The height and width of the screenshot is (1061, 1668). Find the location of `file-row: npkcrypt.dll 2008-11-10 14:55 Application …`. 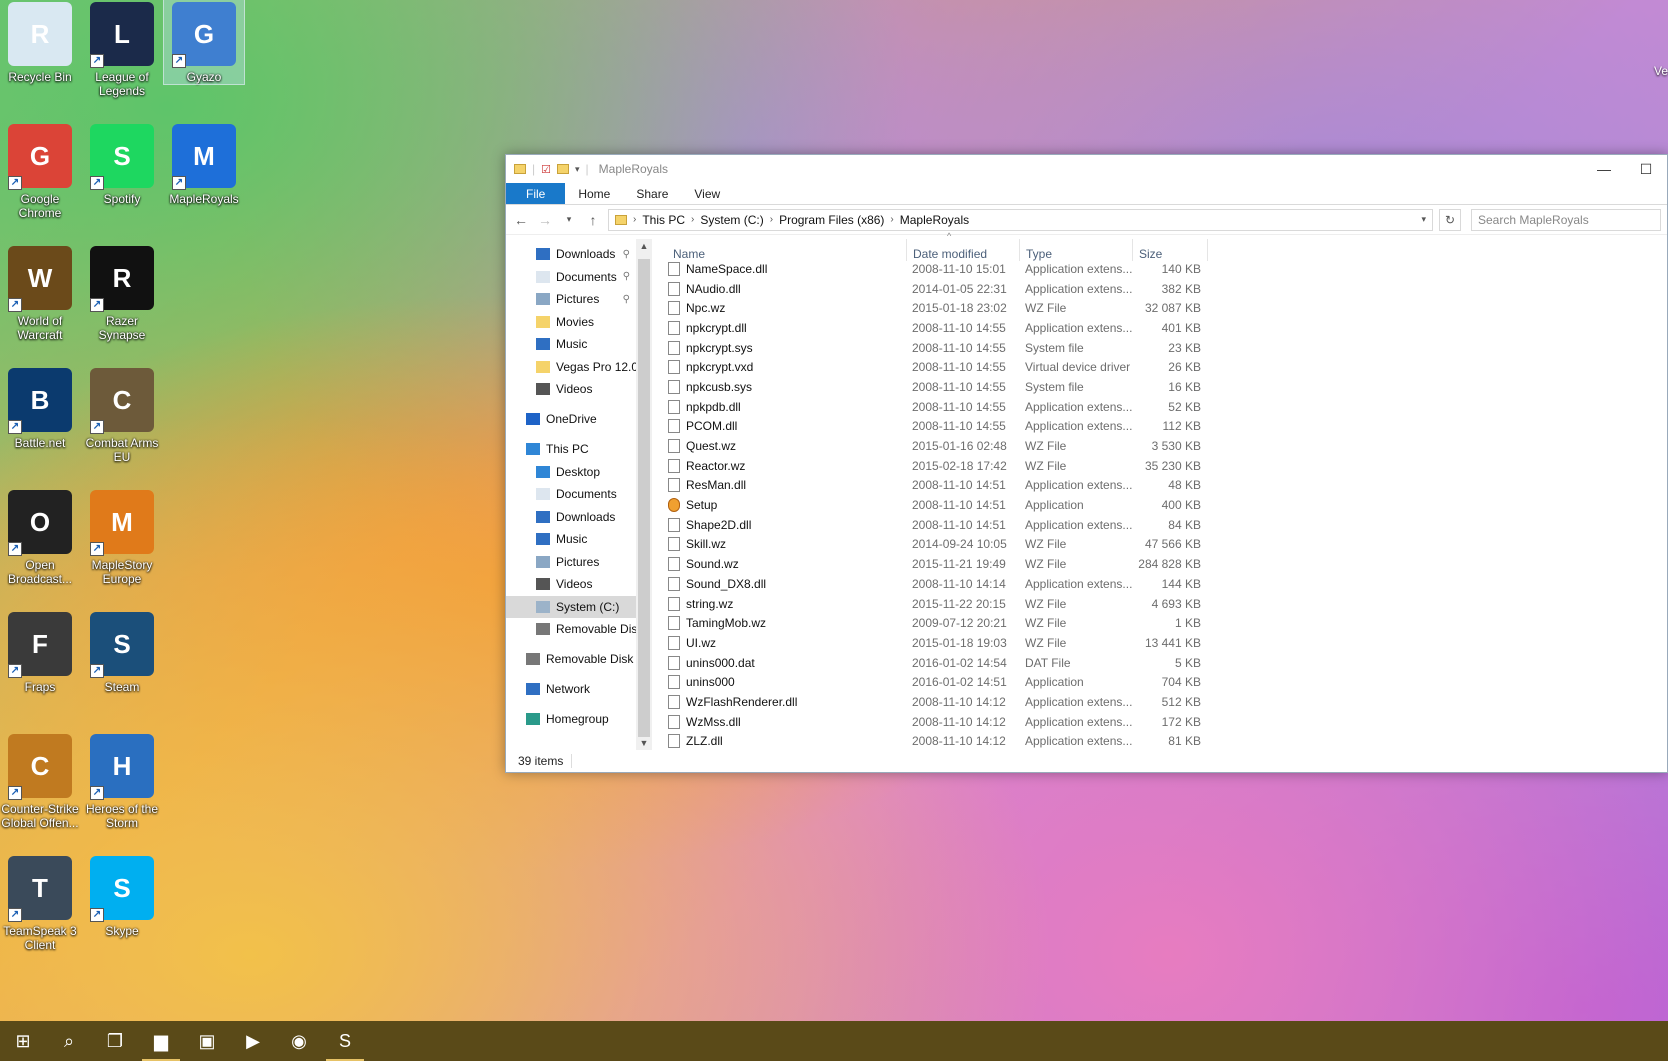

file-row: npkcrypt.dll 2008-11-10 14:55 Application … is located at coordinates (1166, 328).